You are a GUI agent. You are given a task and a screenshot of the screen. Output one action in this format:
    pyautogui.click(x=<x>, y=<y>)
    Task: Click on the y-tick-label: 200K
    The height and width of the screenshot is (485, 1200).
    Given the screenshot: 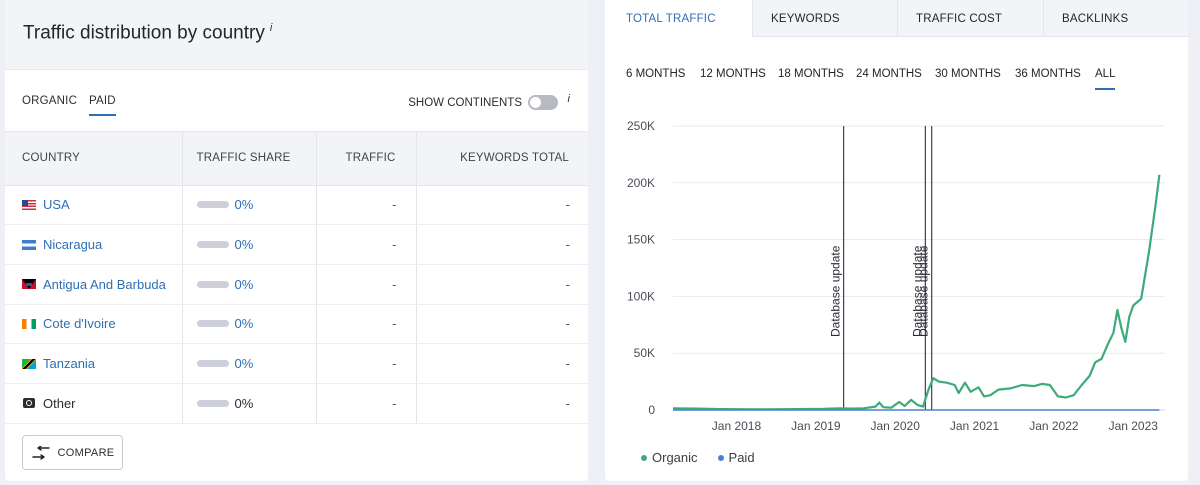 What is the action you would take?
    pyautogui.click(x=641, y=183)
    